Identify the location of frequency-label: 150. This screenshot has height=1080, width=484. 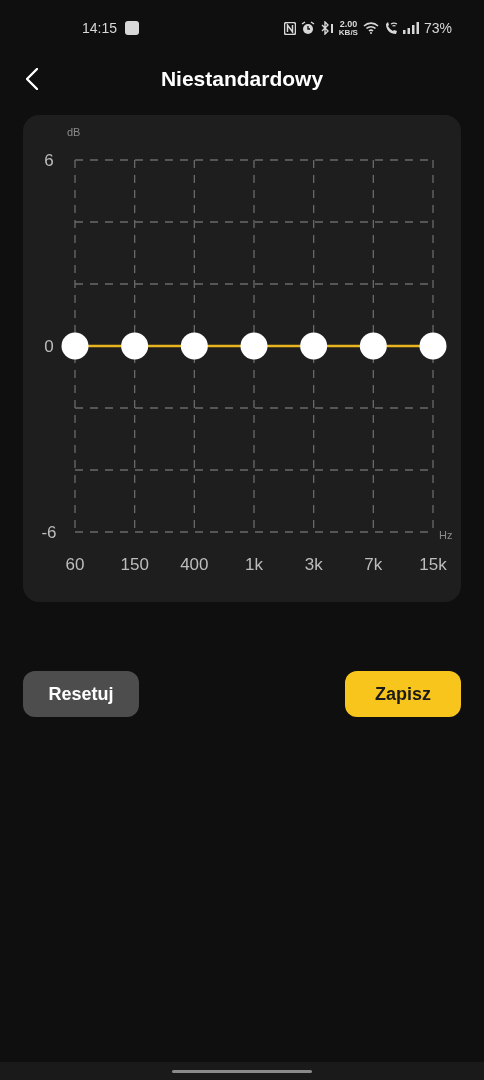
(134, 564).